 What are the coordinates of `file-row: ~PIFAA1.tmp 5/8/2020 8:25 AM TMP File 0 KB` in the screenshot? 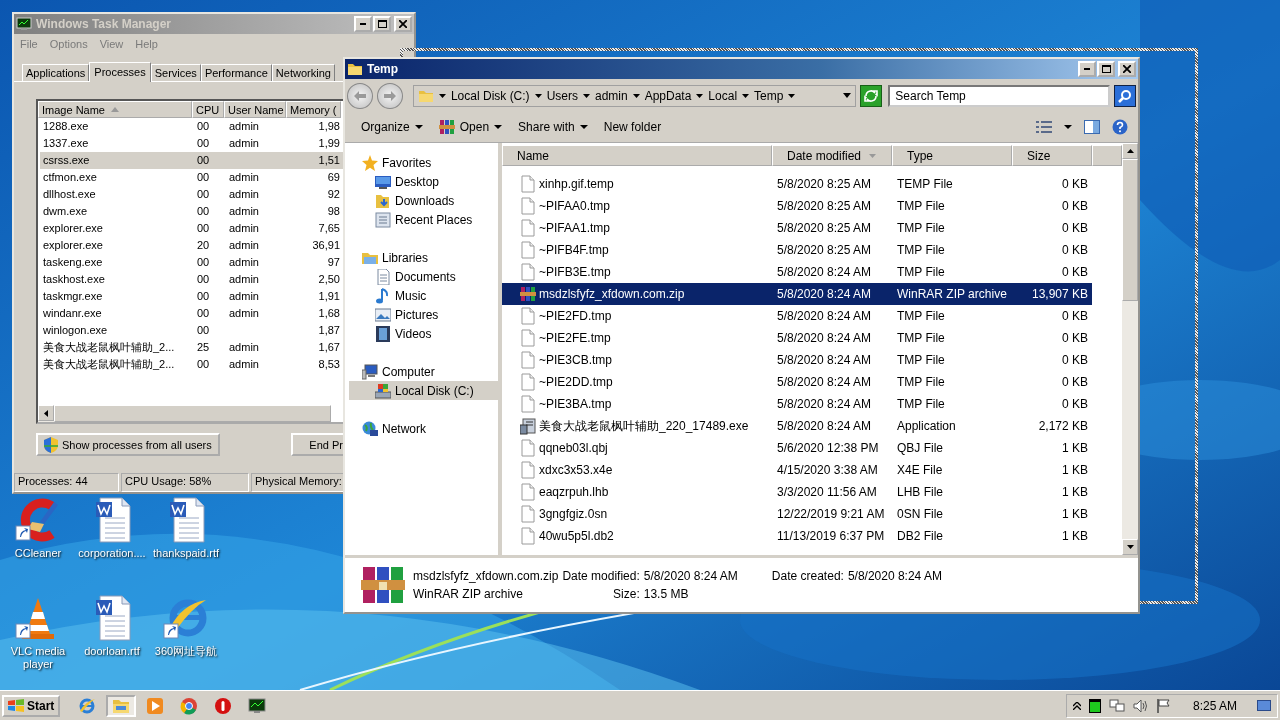 It's located at (797, 228).